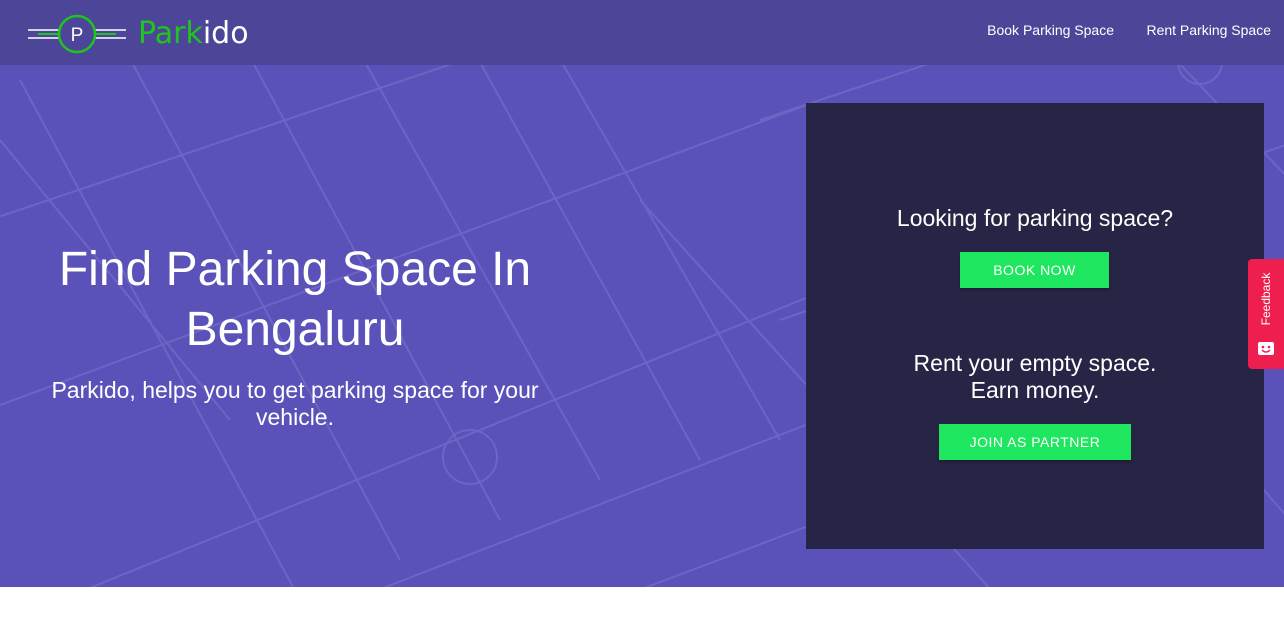 This screenshot has height=637, width=1284. I want to click on feedback-tab: Feedback, so click(1266, 314).